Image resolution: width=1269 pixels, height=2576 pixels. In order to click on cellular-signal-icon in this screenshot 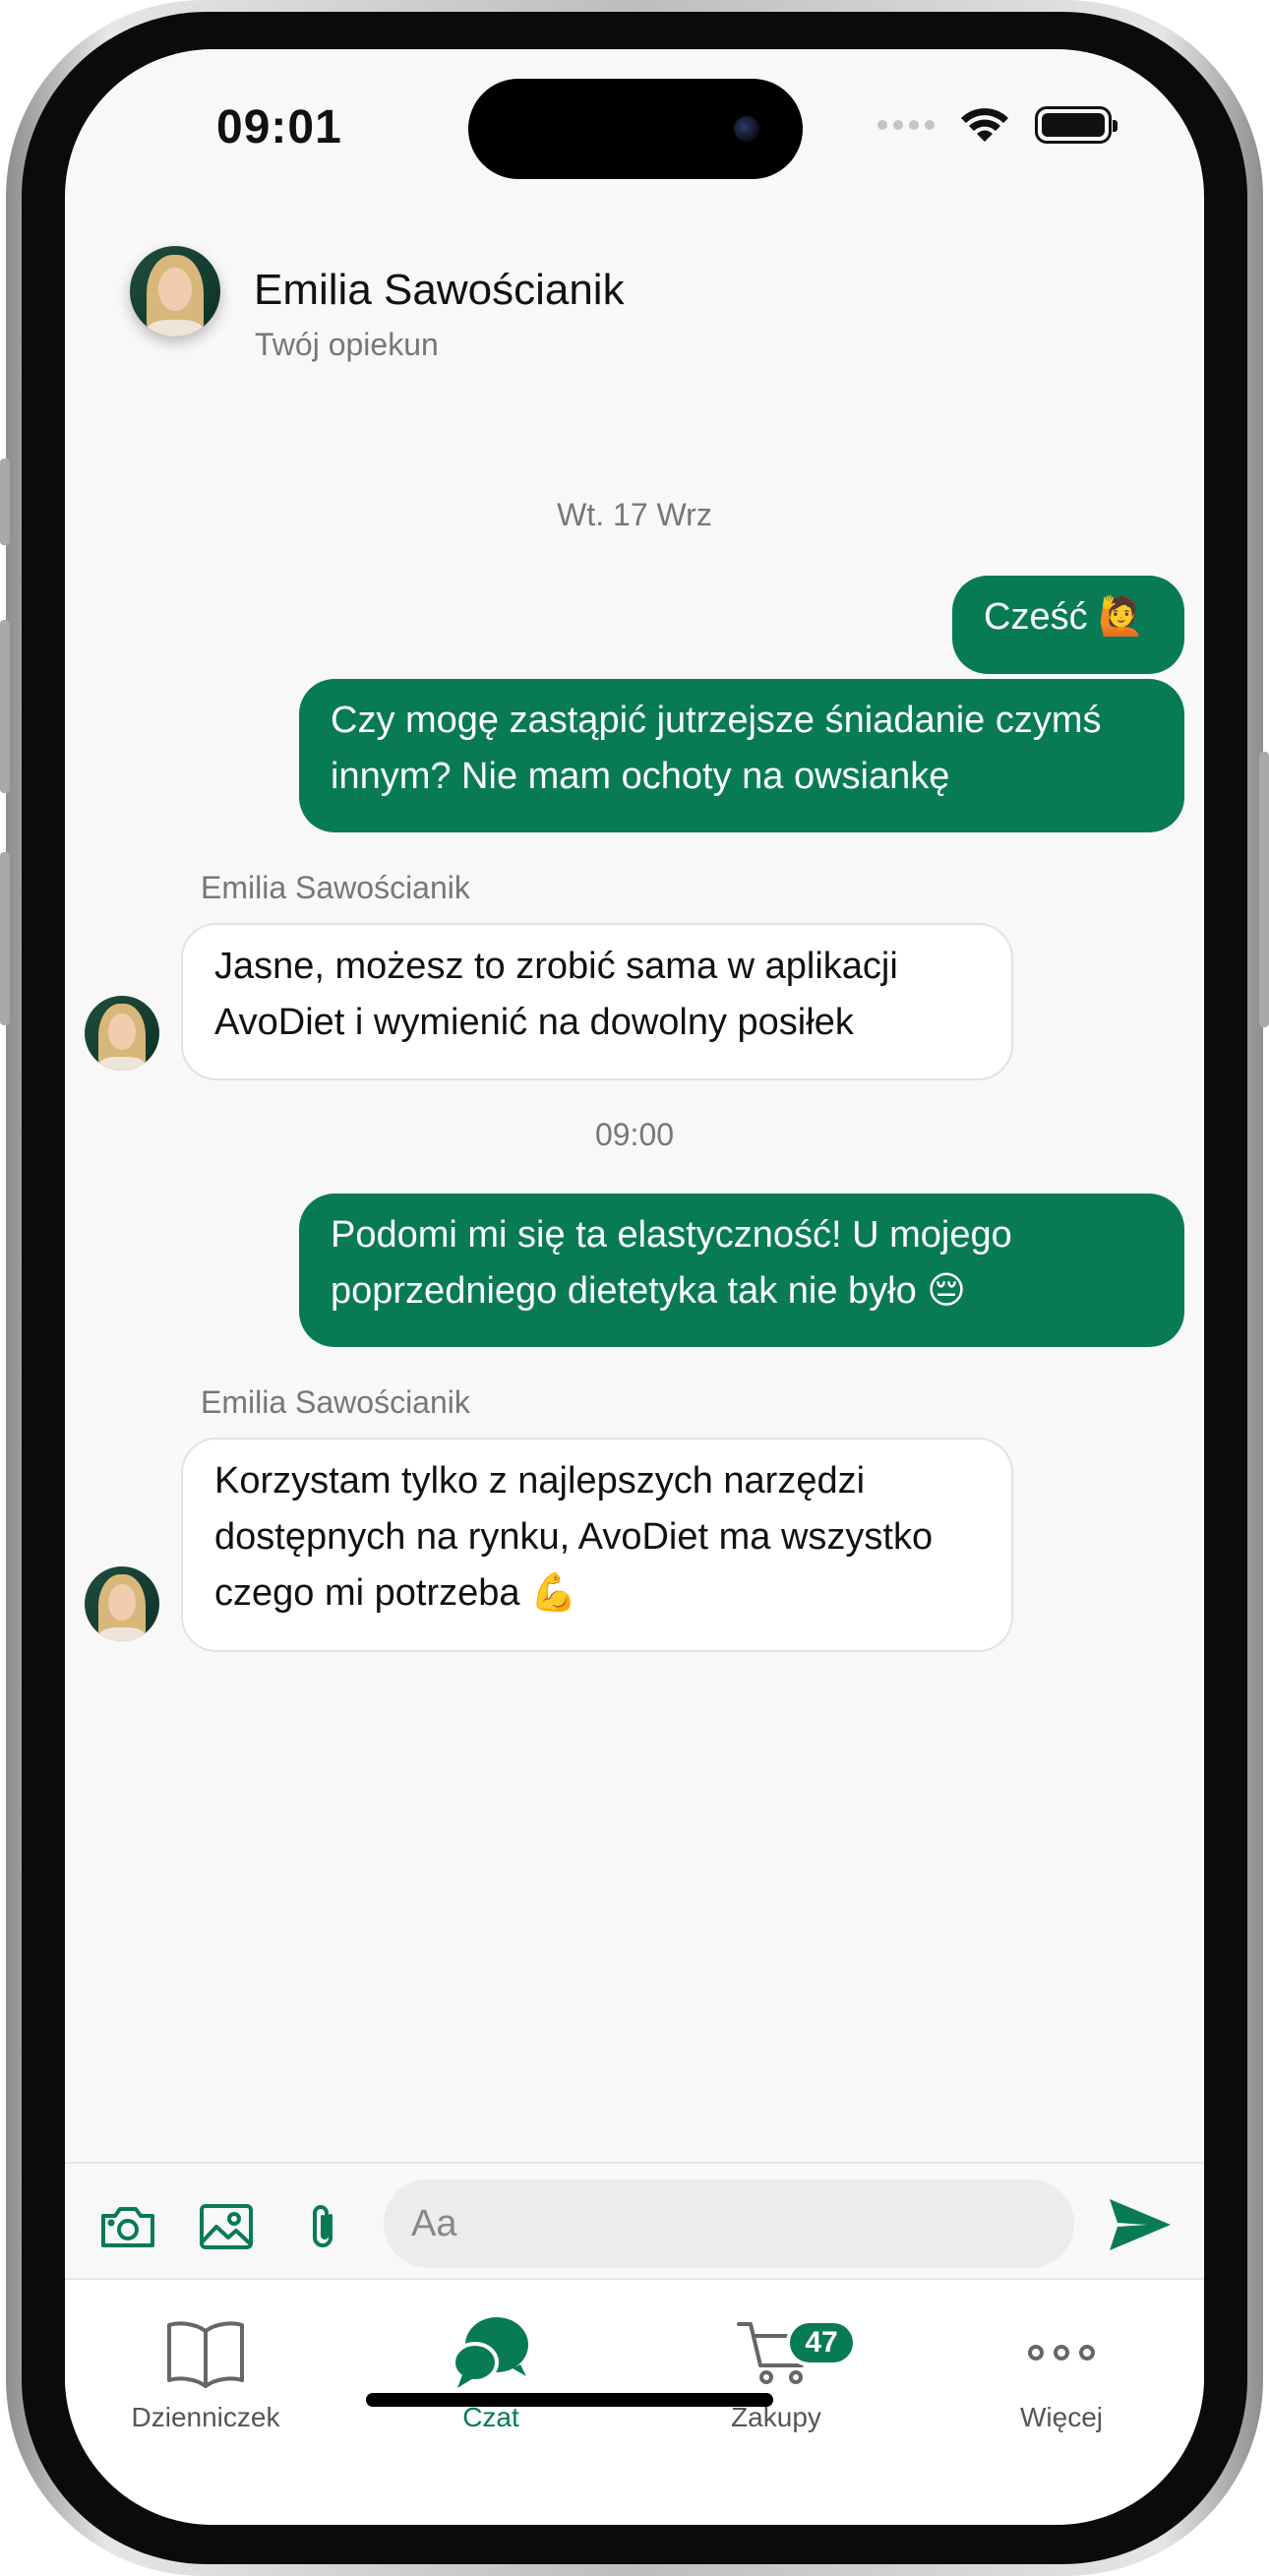, I will do `click(906, 125)`.